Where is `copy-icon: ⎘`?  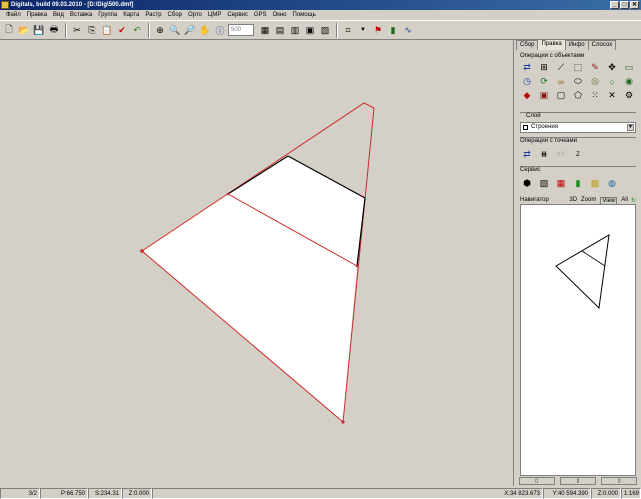 copy-icon: ⎘ is located at coordinates (92, 30).